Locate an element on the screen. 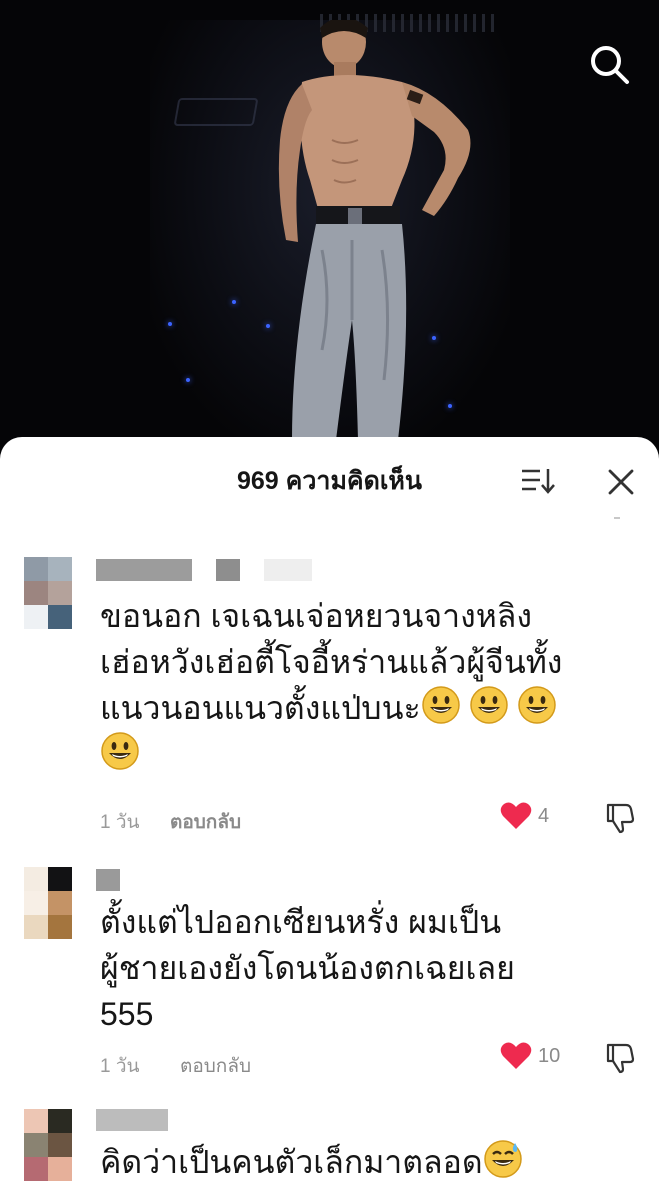 This screenshot has height=1200, width=659. like-button: 10 is located at coordinates (540, 1056).